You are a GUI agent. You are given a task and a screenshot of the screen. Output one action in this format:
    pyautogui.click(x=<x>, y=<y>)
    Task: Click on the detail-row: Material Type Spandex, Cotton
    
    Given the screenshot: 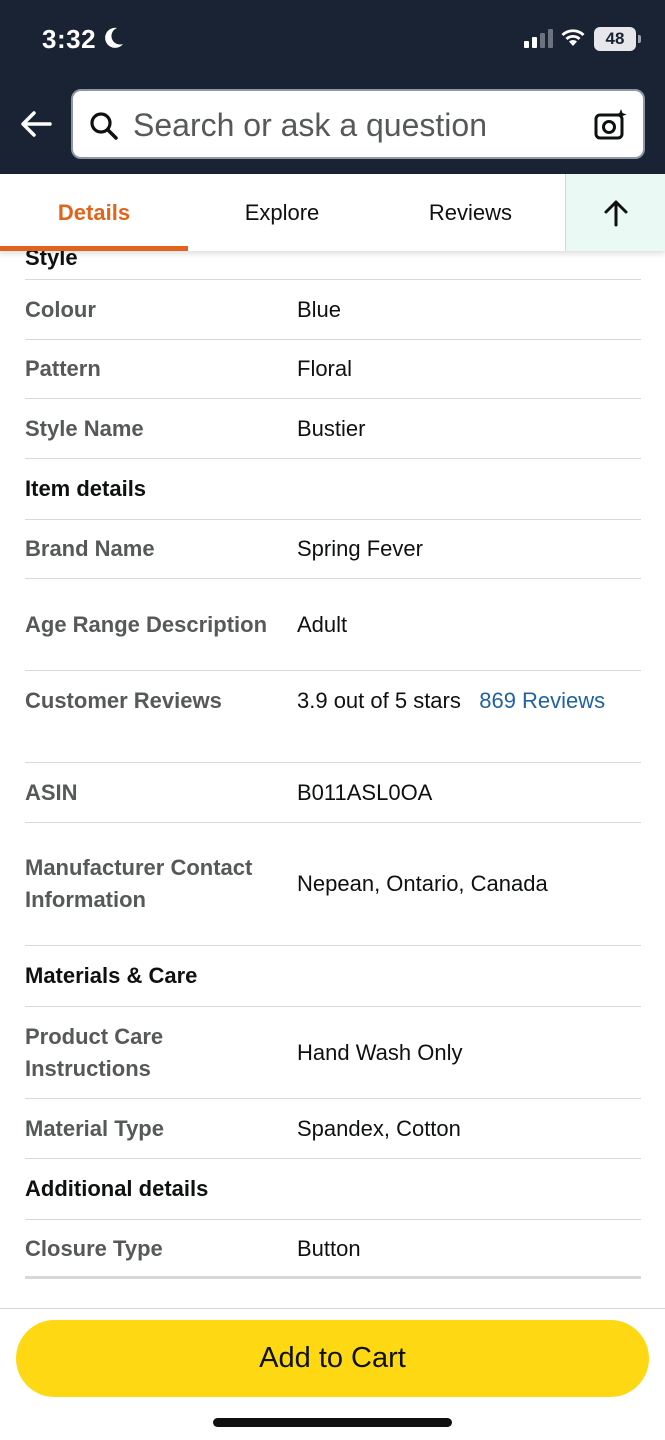 What is the action you would take?
    pyautogui.click(x=333, y=1129)
    